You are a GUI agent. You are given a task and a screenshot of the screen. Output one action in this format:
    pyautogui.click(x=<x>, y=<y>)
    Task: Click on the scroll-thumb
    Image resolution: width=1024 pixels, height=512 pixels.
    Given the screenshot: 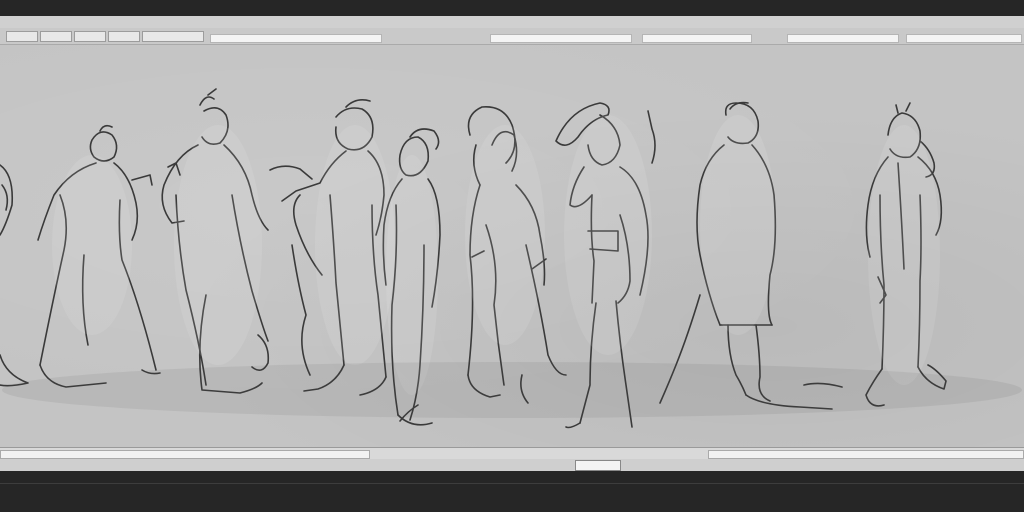 What is the action you would take?
    pyautogui.click(x=598, y=465)
    